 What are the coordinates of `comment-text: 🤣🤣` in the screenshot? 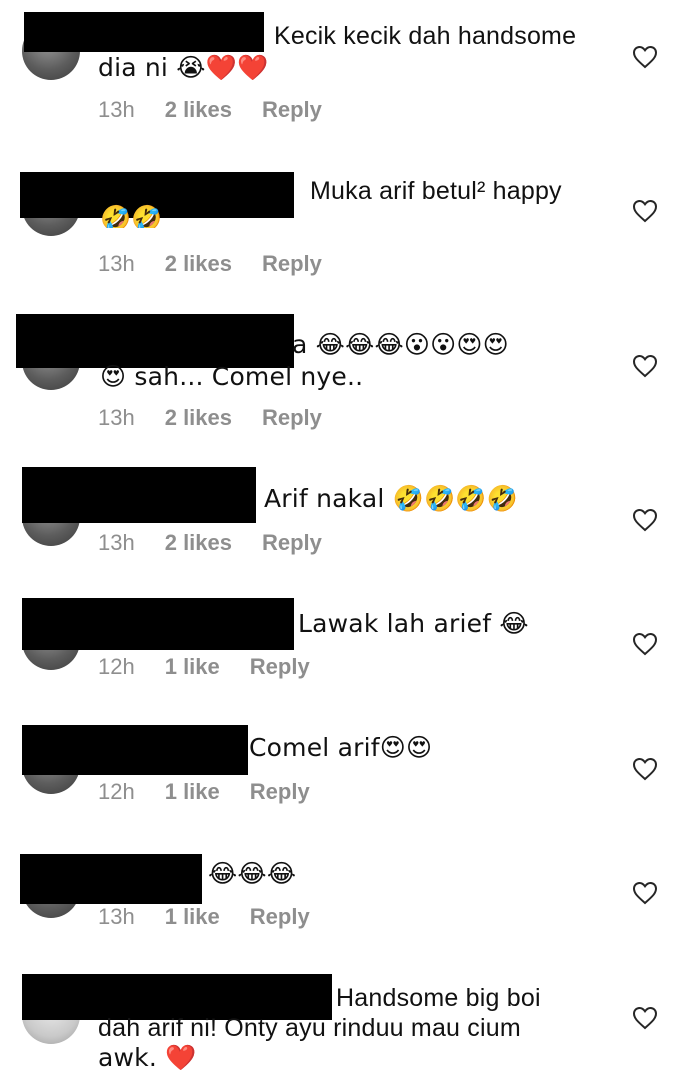 It's located at (131, 216).